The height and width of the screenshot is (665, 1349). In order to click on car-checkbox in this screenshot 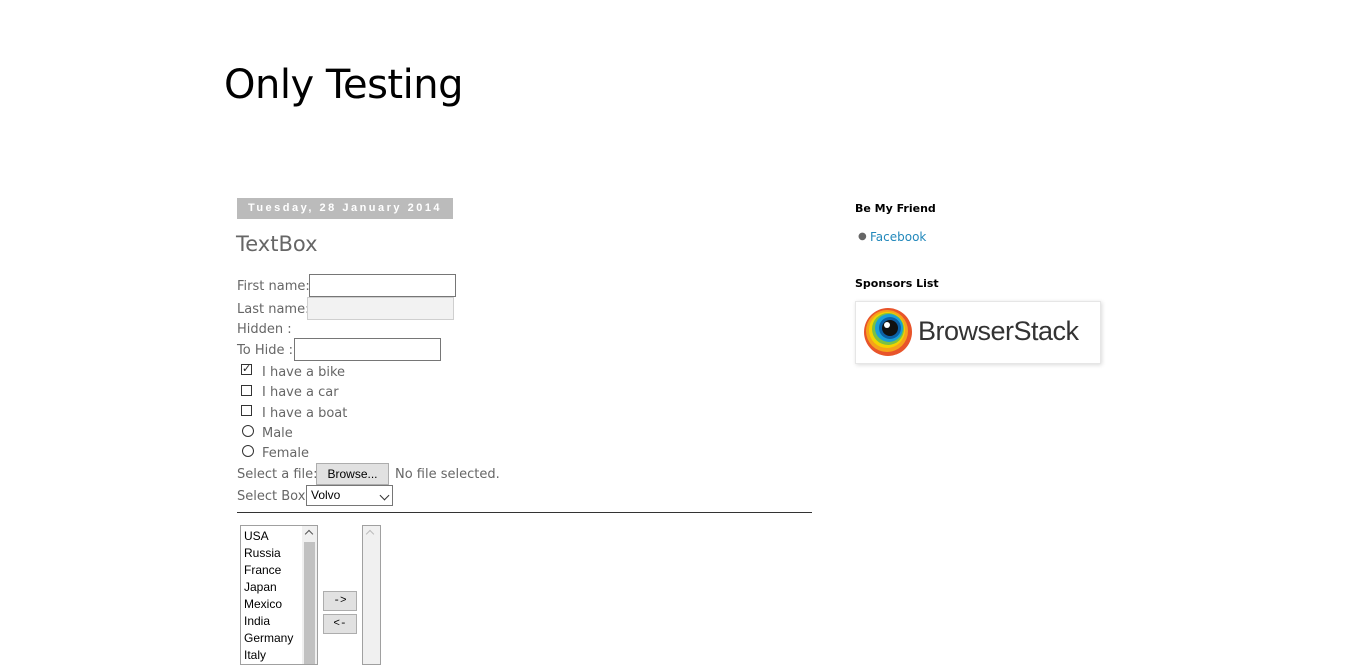, I will do `click(246, 390)`.